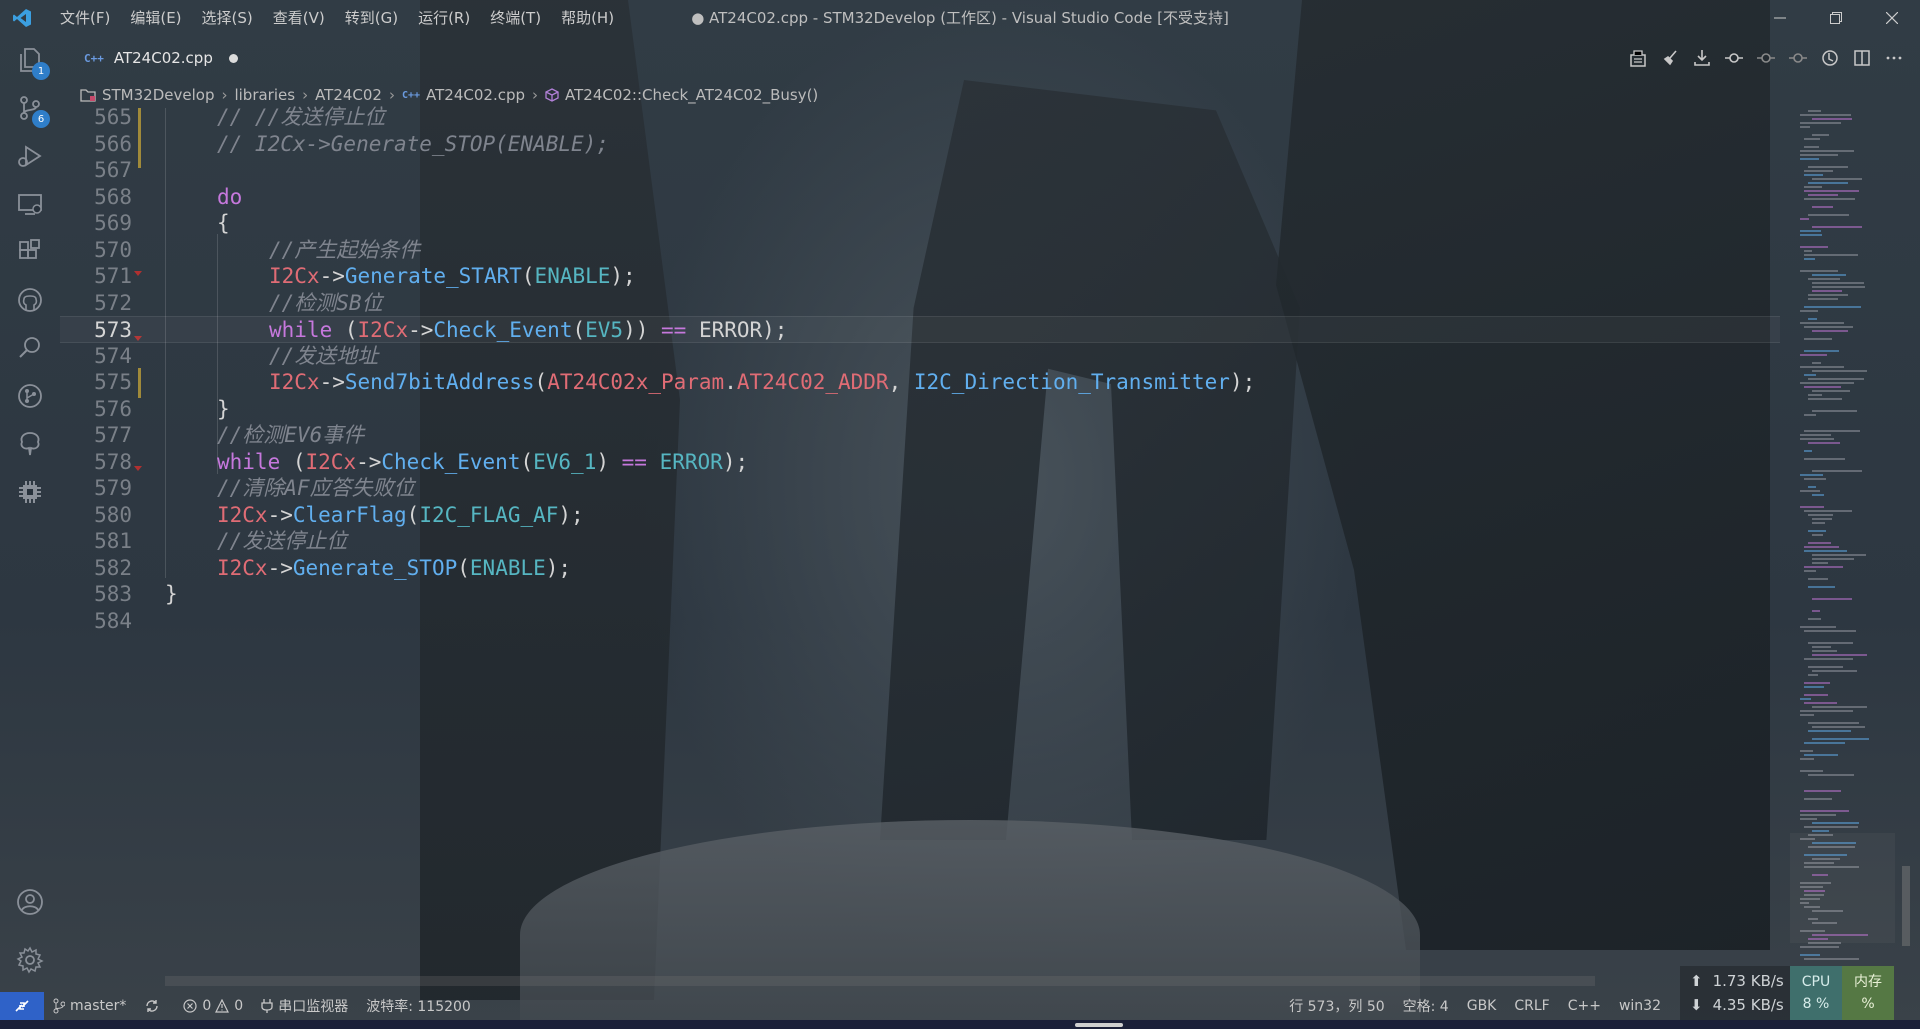 This screenshot has width=1920, height=1029. I want to click on run-debug-icon, so click(30, 156).